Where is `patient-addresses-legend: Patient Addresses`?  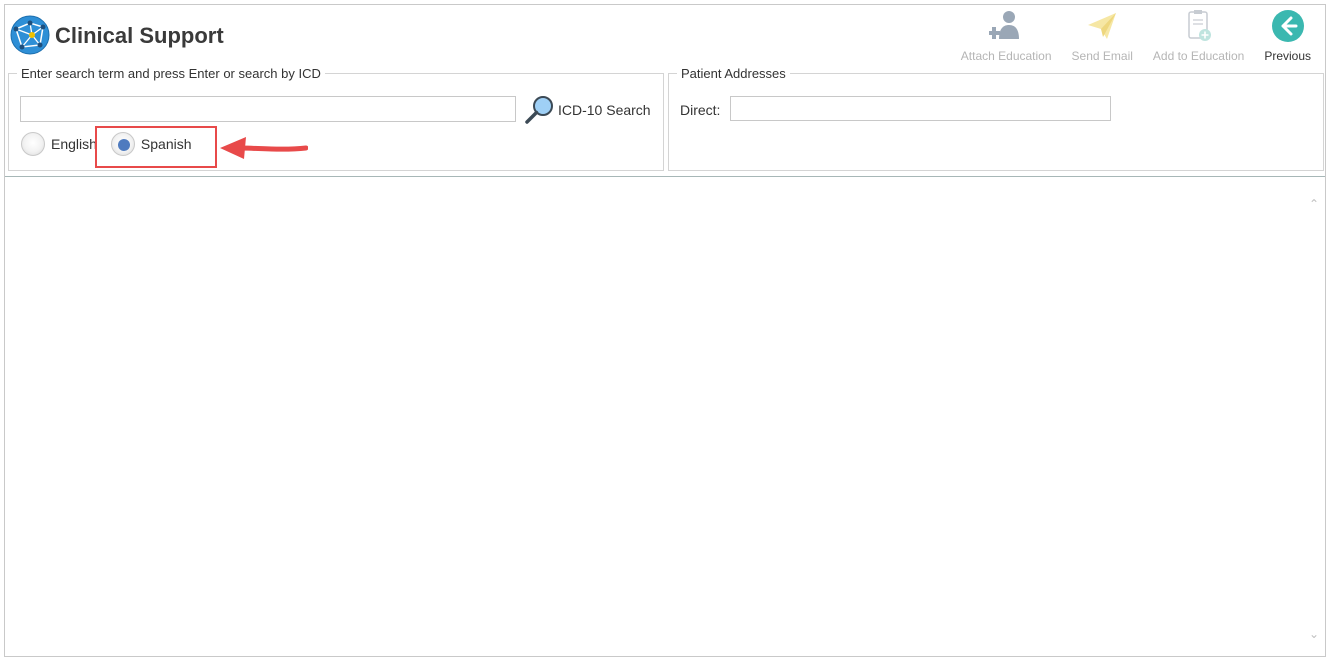
patient-addresses-legend: Patient Addresses is located at coordinates (733, 73).